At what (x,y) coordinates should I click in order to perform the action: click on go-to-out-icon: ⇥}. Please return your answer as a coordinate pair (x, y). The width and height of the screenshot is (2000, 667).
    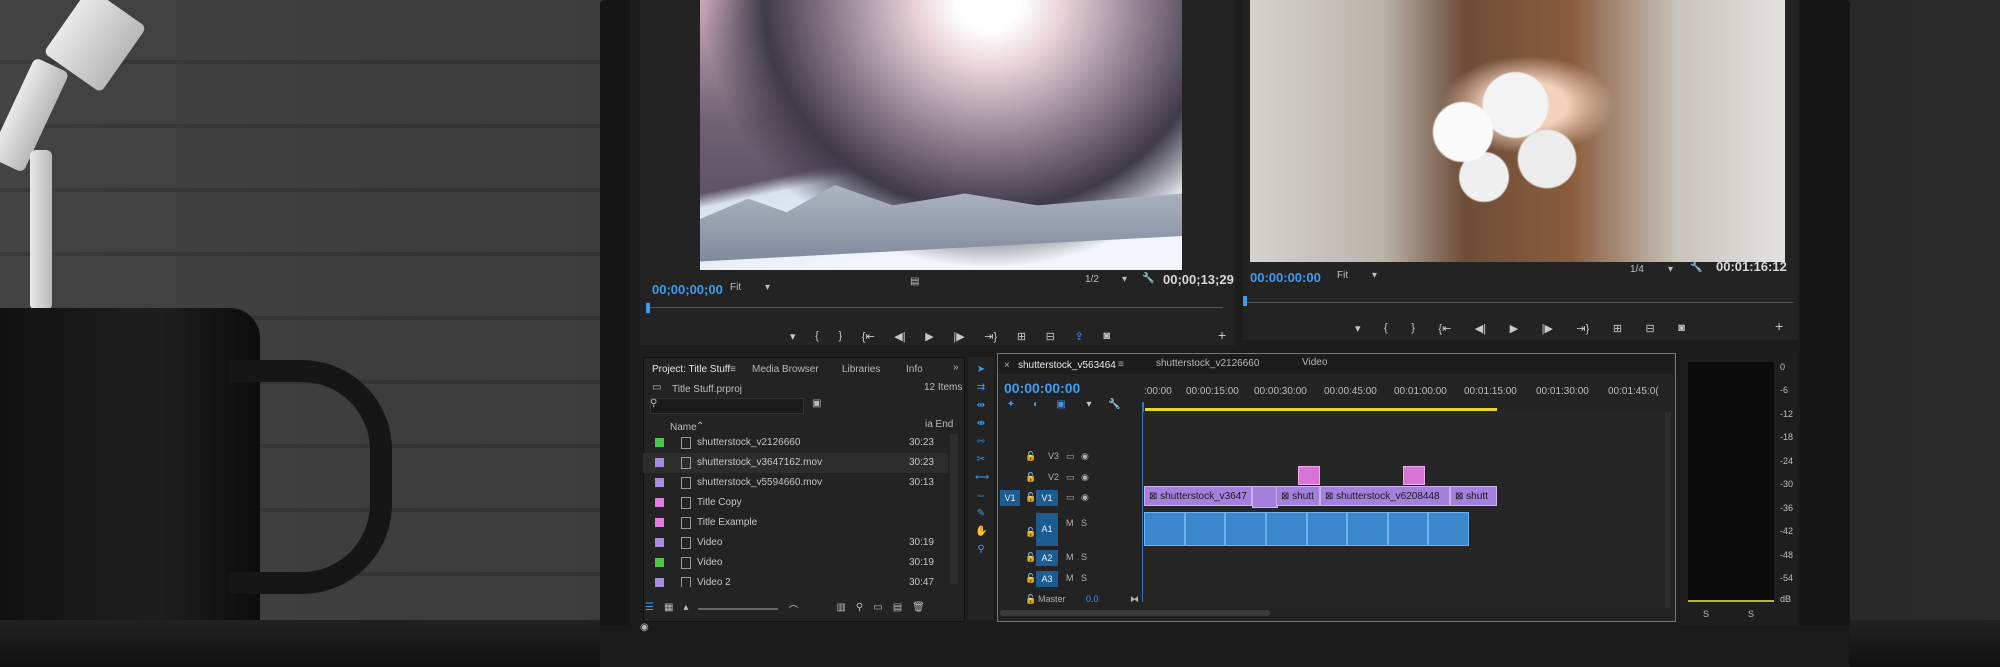
    Looking at the image, I should click on (1582, 328).